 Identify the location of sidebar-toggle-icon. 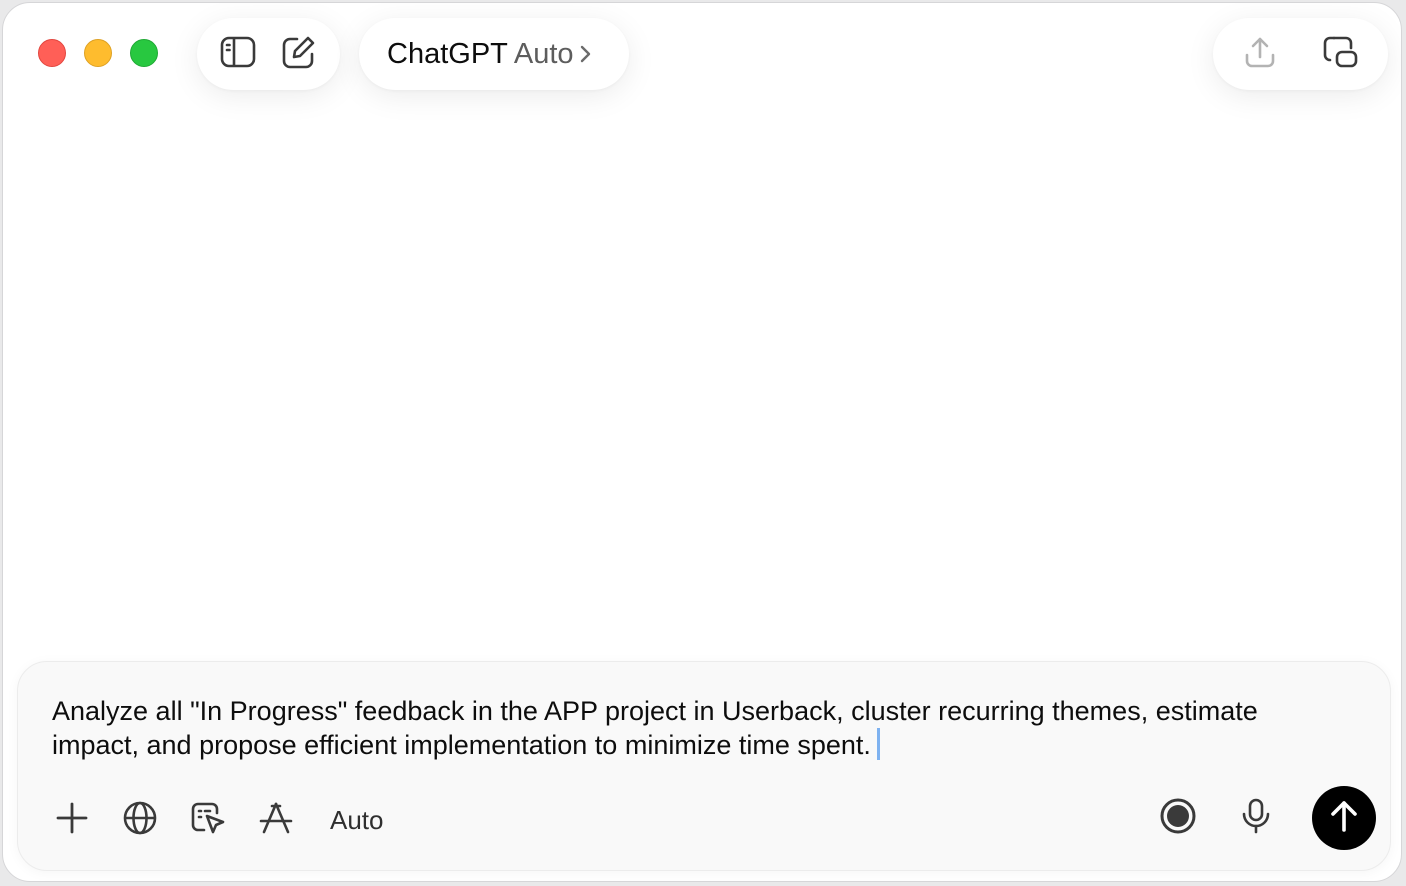
(238, 54).